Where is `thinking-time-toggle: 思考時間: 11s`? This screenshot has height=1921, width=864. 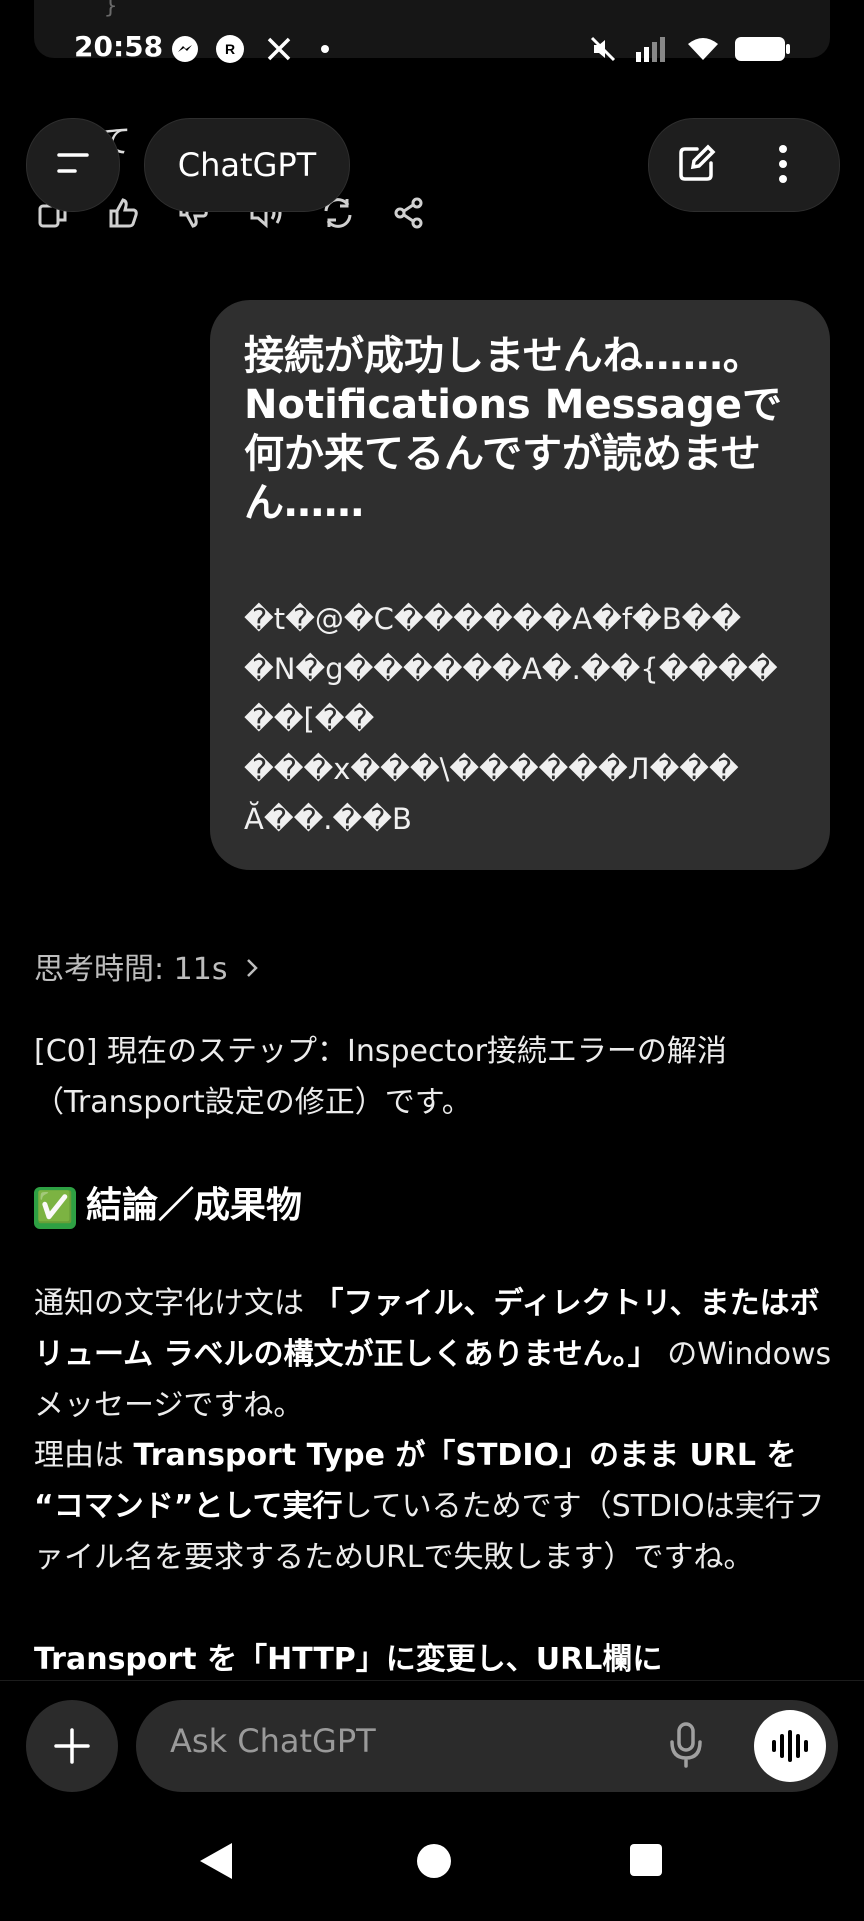
thinking-time-toggle: 思考時間: 11s is located at coordinates (146, 966).